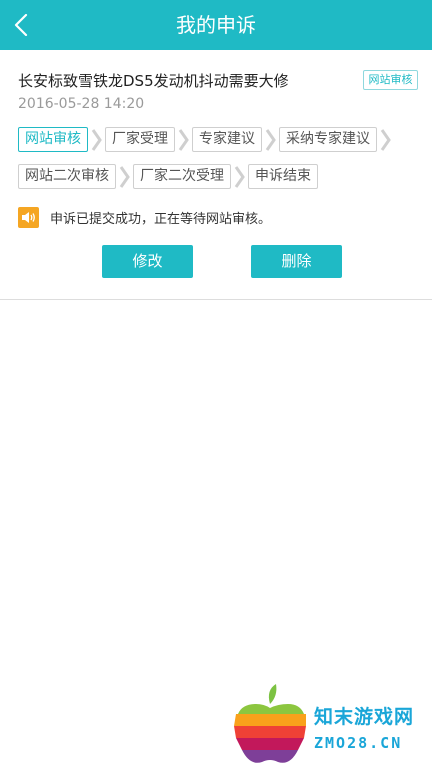 This screenshot has height=768, width=432. Describe the element at coordinates (161, 219) in the screenshot. I see `notice-text: 申诉已提交成功，正在等待网站审核。` at that location.